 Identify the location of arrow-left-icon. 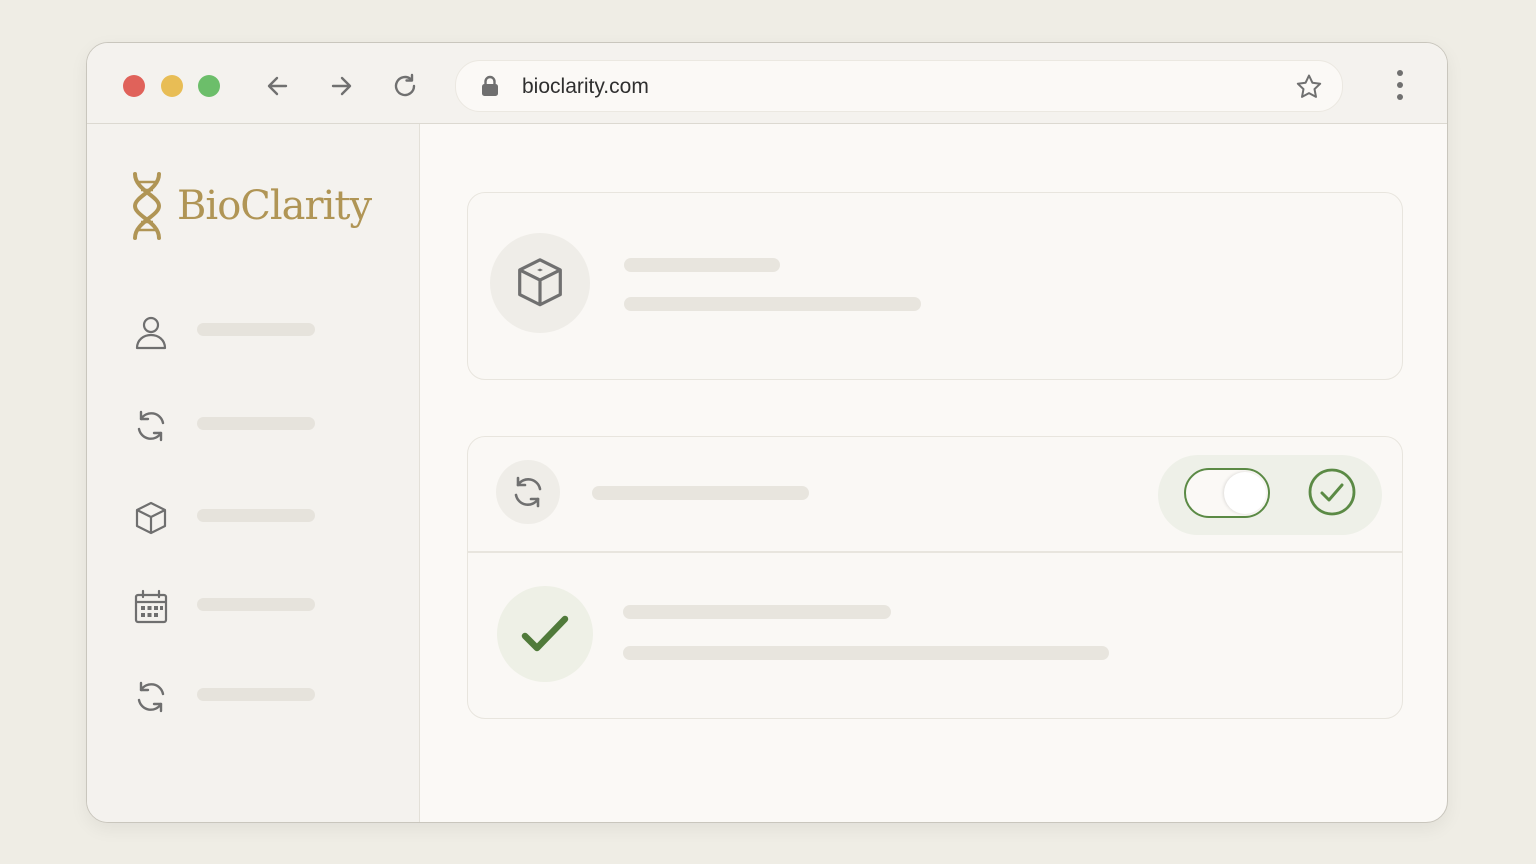
(277, 86).